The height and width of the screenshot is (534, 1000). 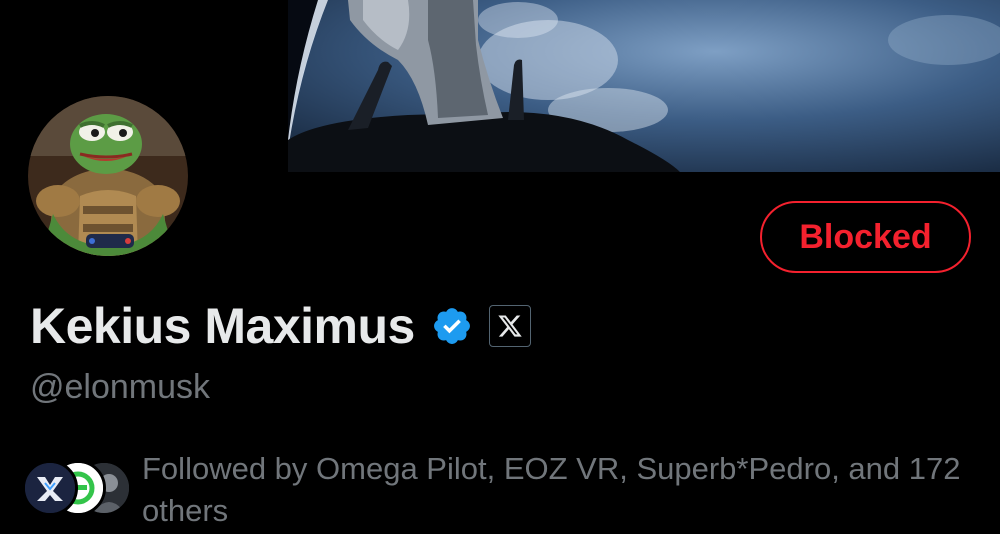 What do you see at coordinates (452, 326) in the screenshot?
I see `verified-check-icon` at bounding box center [452, 326].